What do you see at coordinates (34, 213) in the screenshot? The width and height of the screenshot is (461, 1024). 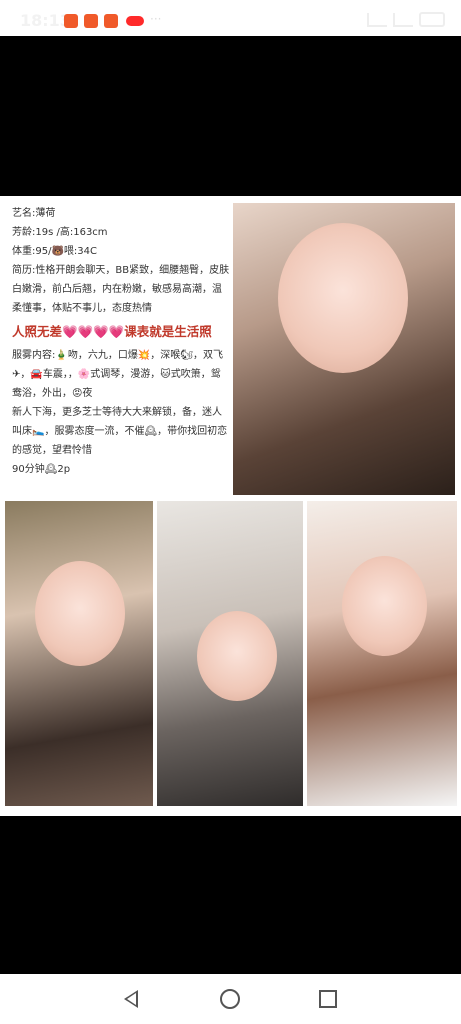 I see `stage-name: 艺名:薄荷` at bounding box center [34, 213].